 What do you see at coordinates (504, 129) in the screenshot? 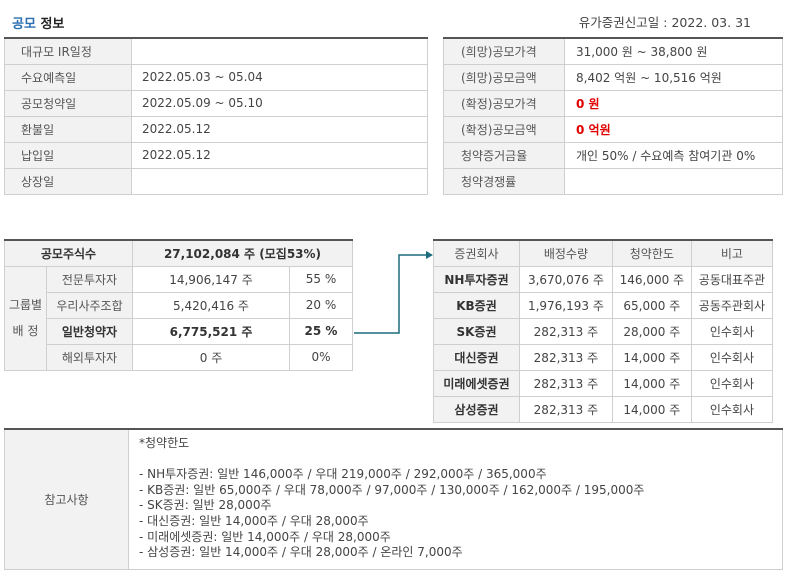
I see `pricing-label: (확정)공모금액` at bounding box center [504, 129].